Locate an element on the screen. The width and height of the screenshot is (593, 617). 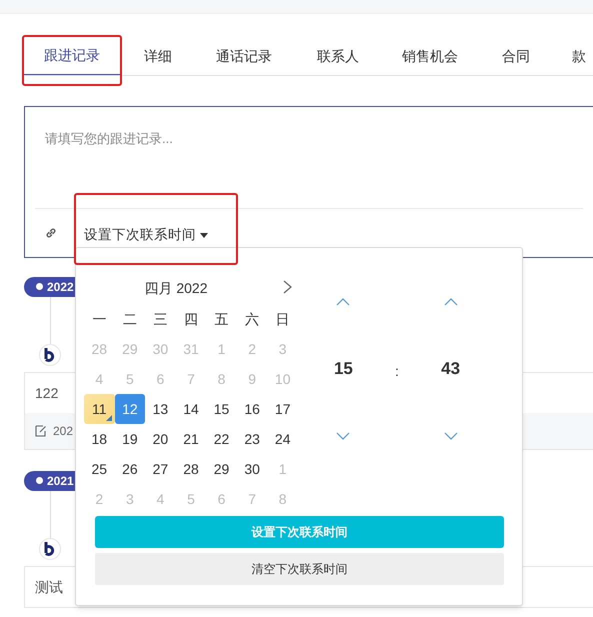
weekday-label: 日 is located at coordinates (282, 319).